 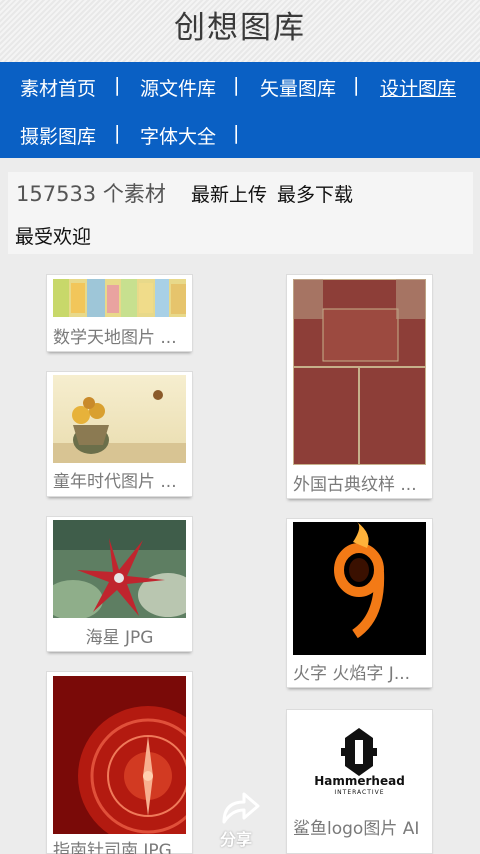 I want to click on asset-card-compass: 指南针司南 JPG, so click(x=119, y=762).